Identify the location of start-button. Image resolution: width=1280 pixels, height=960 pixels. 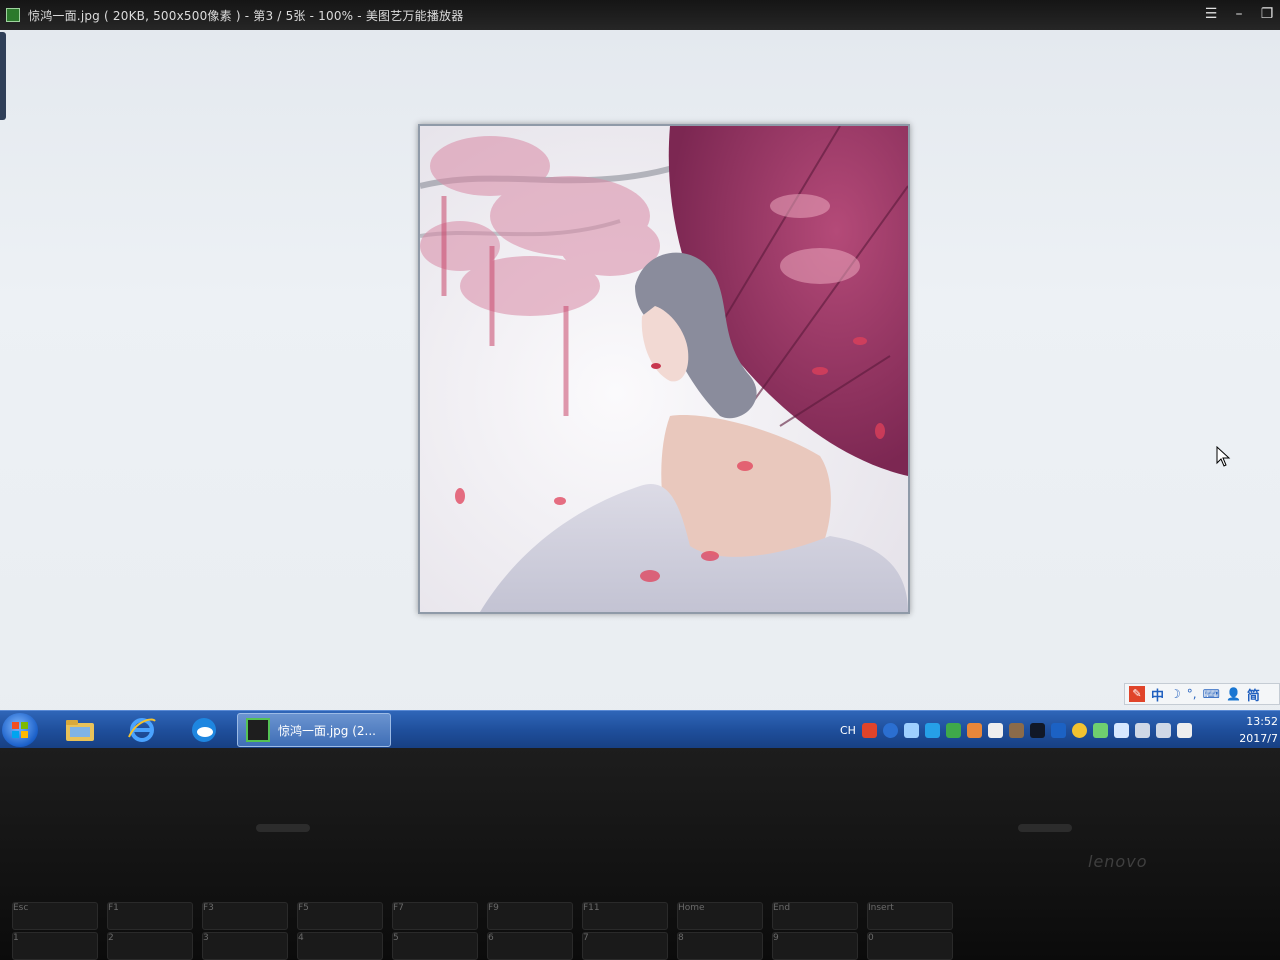
(20, 730).